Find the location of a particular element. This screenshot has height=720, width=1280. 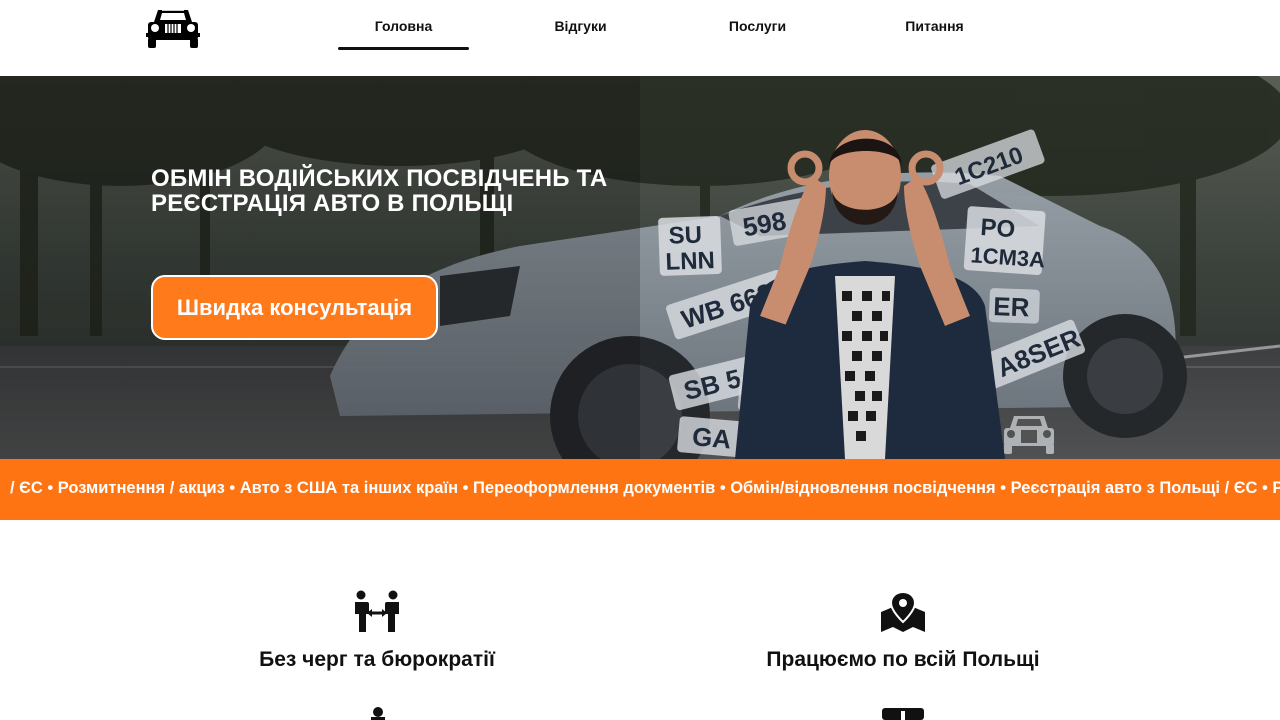

svg-text: ER is located at coordinates (1011, 306).